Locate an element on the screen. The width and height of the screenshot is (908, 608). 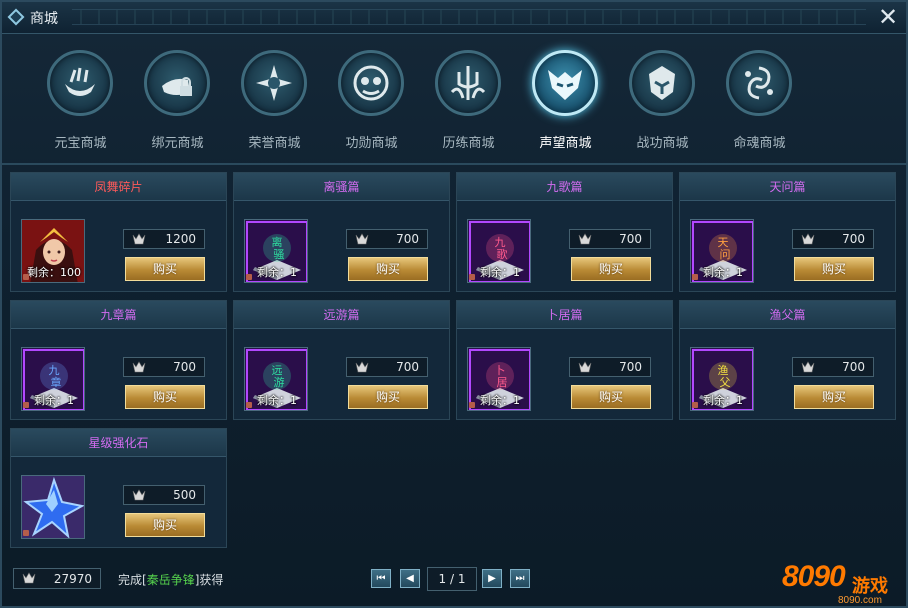
item-card: 天问篇天问剩余：1 700 购买 is located at coordinates (787, 232).